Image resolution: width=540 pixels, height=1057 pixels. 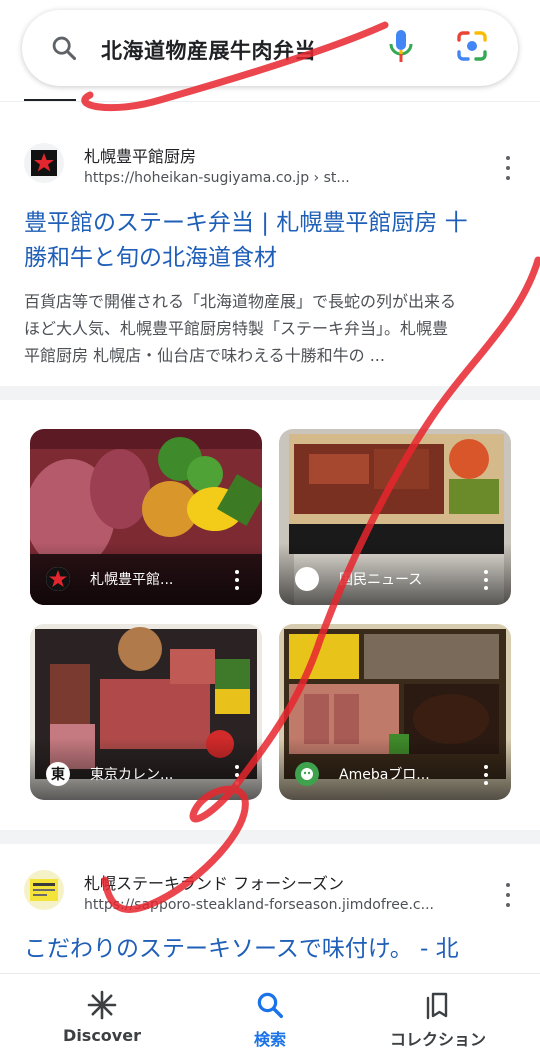 I want to click on nav-collections: コレクション, so click(x=438, y=1015).